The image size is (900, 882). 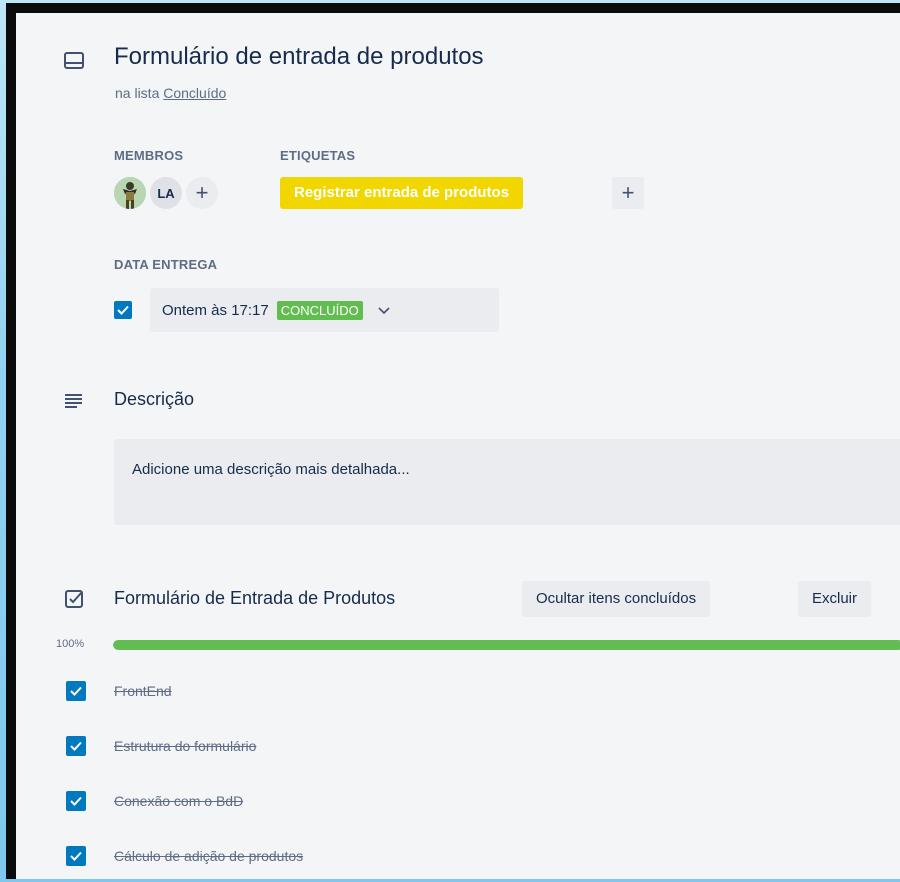 I want to click on members-label: MEMBROS, so click(x=149, y=155).